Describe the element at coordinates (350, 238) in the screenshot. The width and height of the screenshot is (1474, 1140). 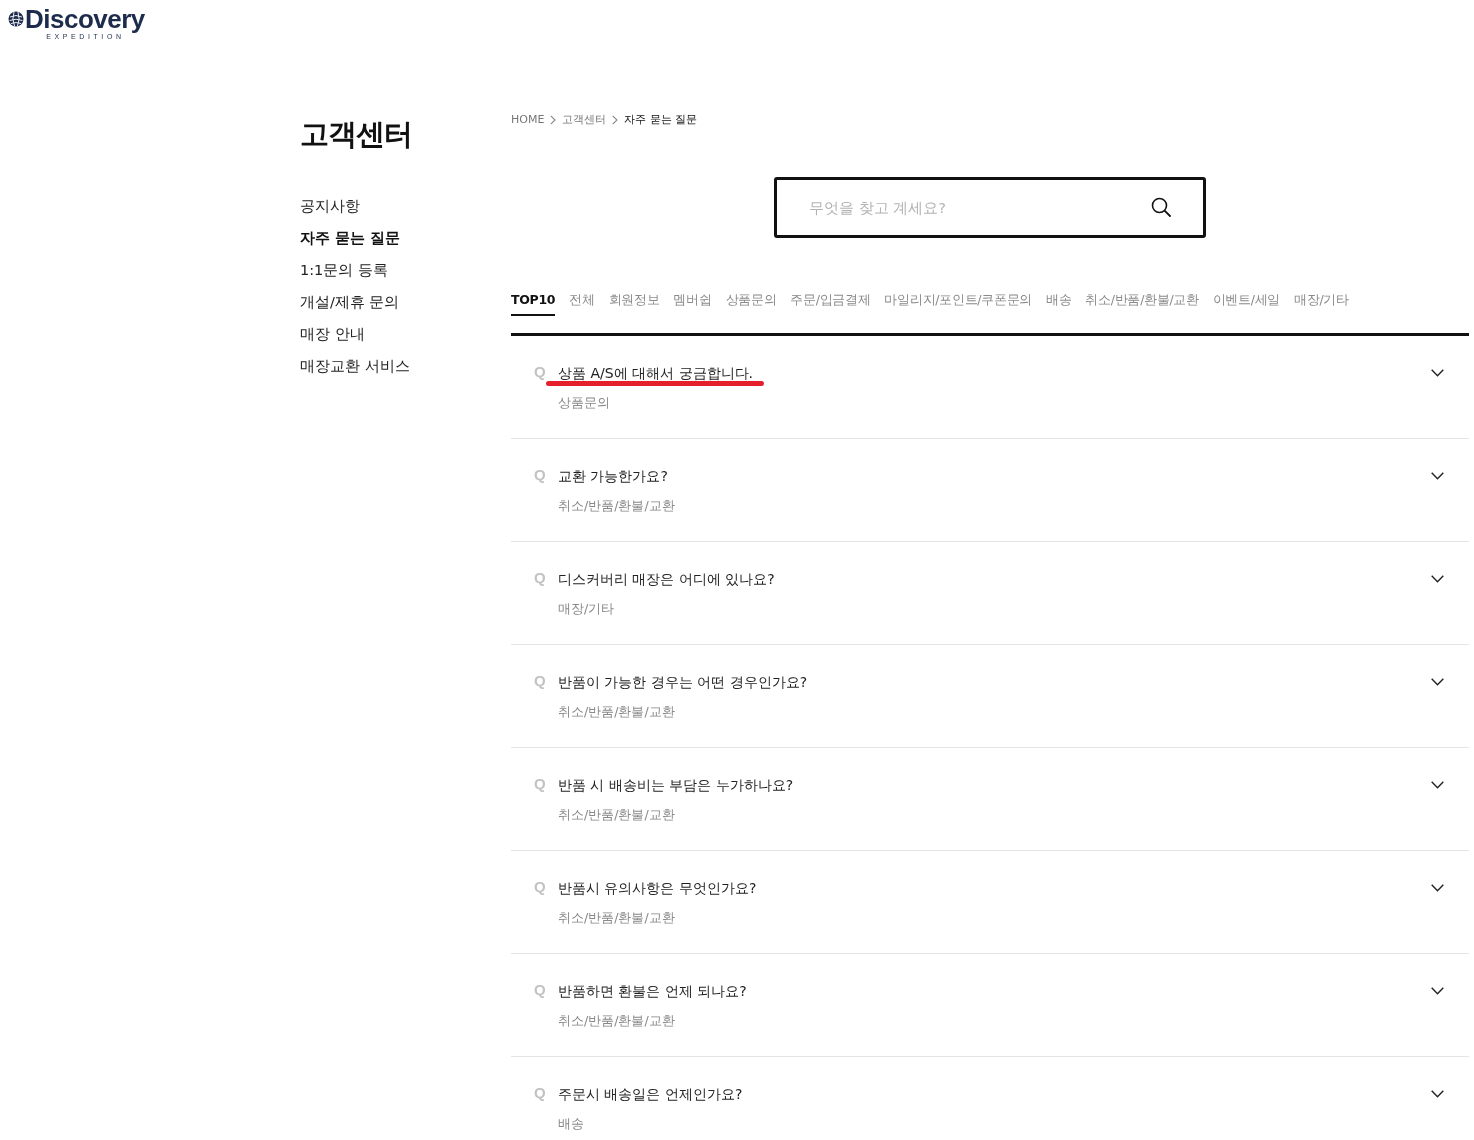
I see `sidebar-link: 자주 묻는 질문` at that location.